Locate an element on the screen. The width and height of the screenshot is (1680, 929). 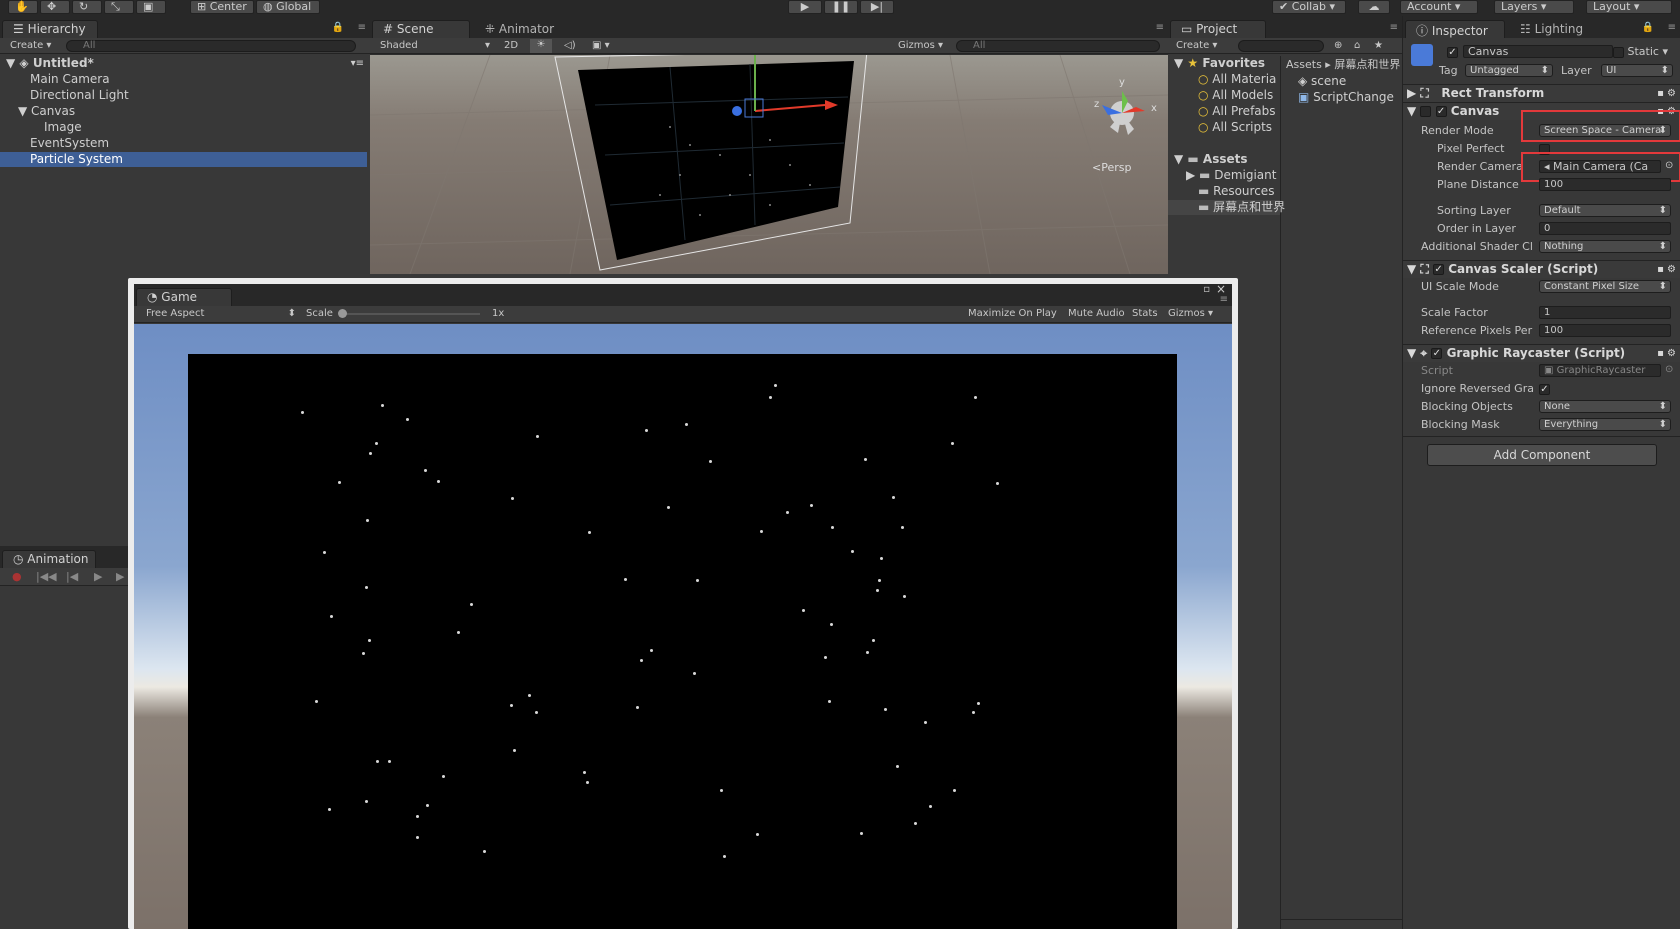
scene-viewport: y x z <Persp is located at coordinates (769, 164).